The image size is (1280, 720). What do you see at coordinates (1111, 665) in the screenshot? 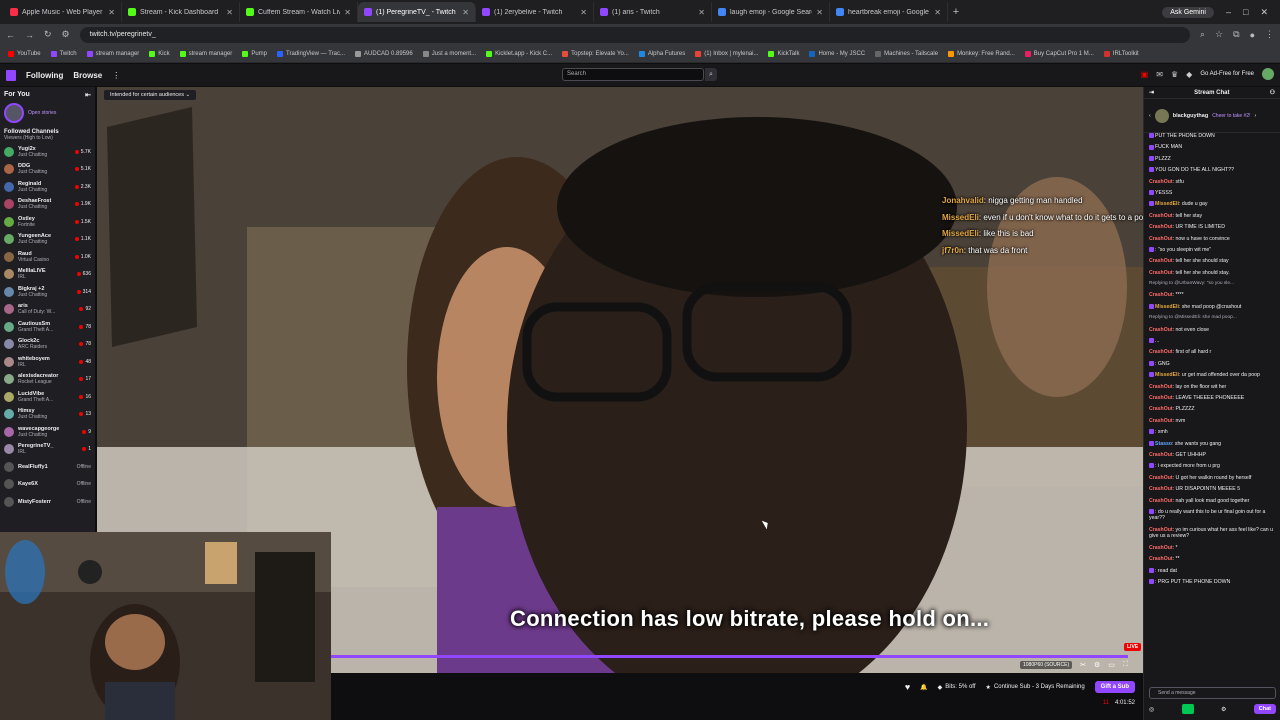
I see `theatre-mode-icon: ▭` at bounding box center [1111, 665].